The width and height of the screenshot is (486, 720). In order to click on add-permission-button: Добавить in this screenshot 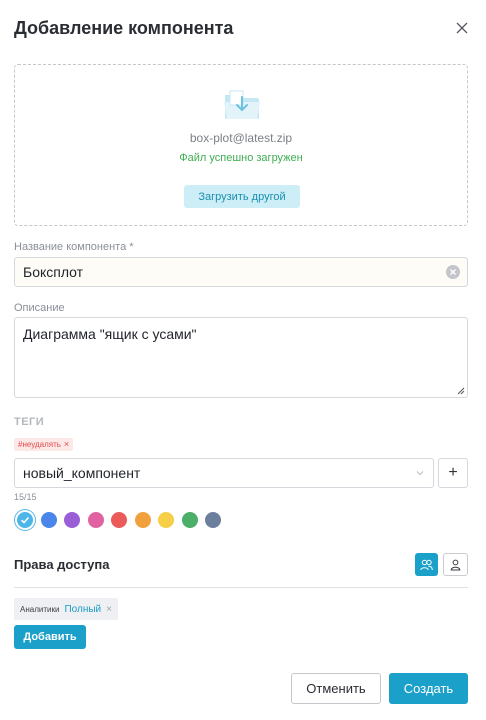, I will do `click(50, 637)`.